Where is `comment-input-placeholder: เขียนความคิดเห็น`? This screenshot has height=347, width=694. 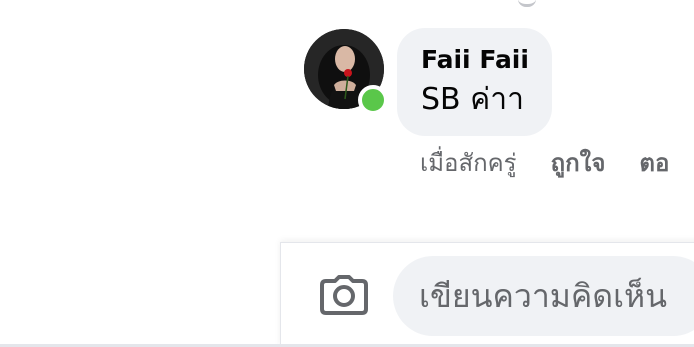 comment-input-placeholder: เขียนความคิดเห็น is located at coordinates (543, 295).